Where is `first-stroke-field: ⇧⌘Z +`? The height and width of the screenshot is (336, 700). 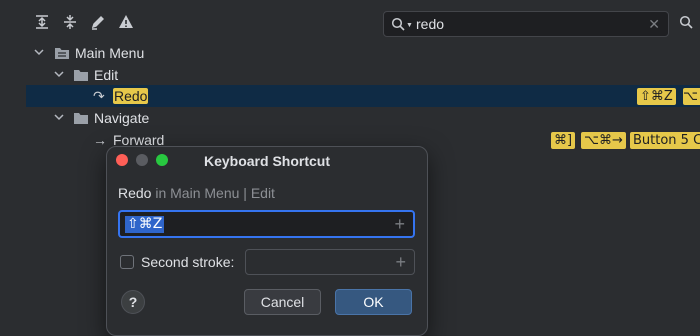 first-stroke-field: ⇧⌘Z + is located at coordinates (266, 224).